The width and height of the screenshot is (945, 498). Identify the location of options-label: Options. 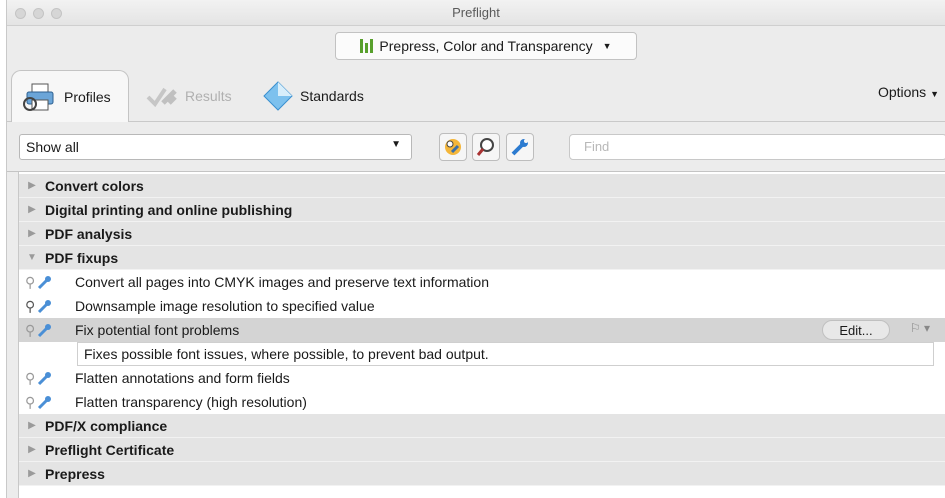
(902, 92).